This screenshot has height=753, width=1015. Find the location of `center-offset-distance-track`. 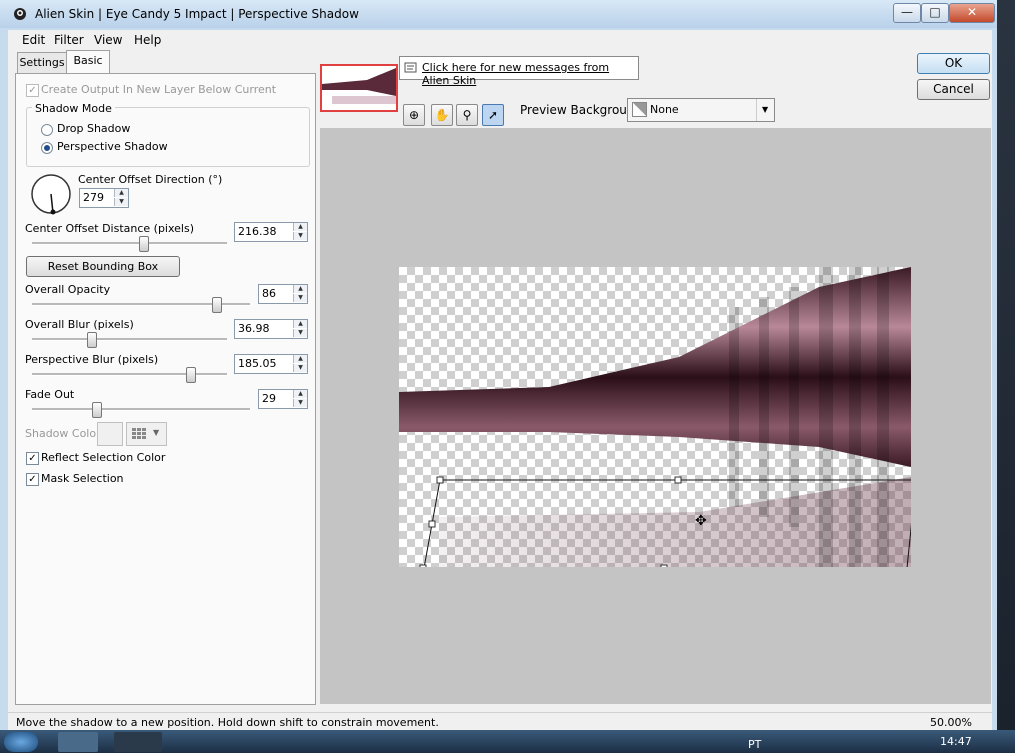

center-offset-distance-track is located at coordinates (129, 243).